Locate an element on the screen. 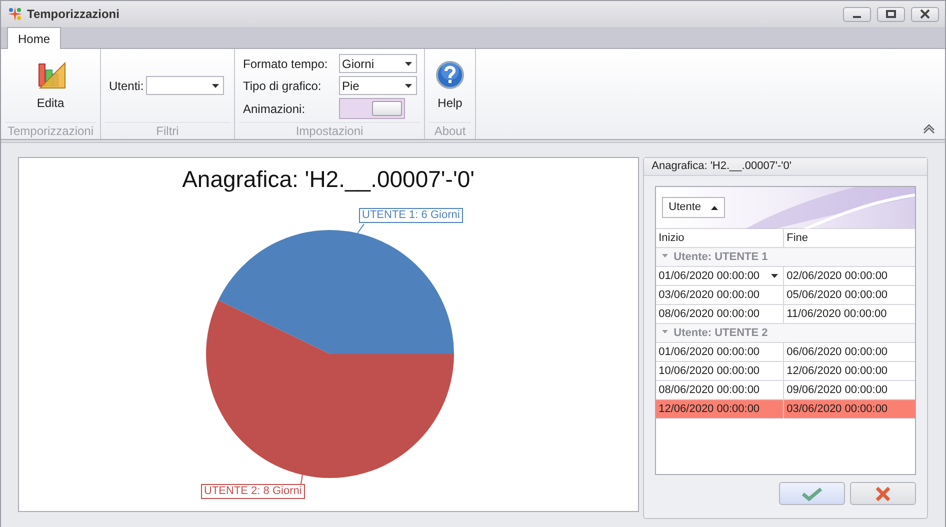 This screenshot has height=527, width=946. field-label: Formato tempo: is located at coordinates (286, 64).